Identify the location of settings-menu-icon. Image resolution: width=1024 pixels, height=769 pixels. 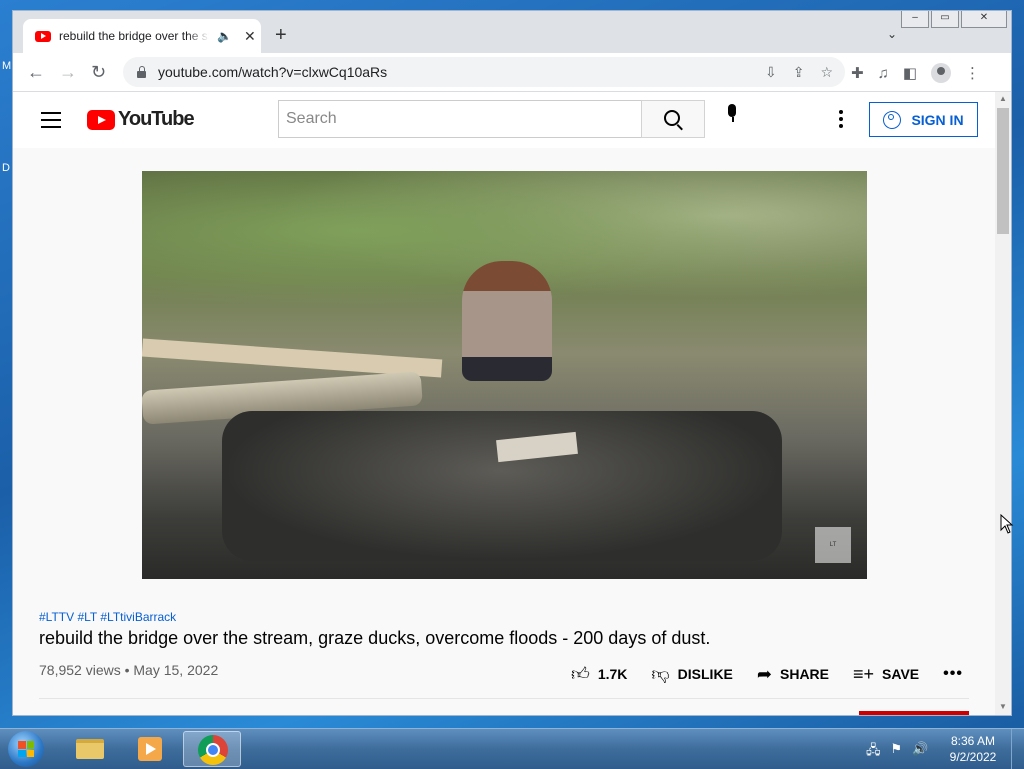
(841, 120).